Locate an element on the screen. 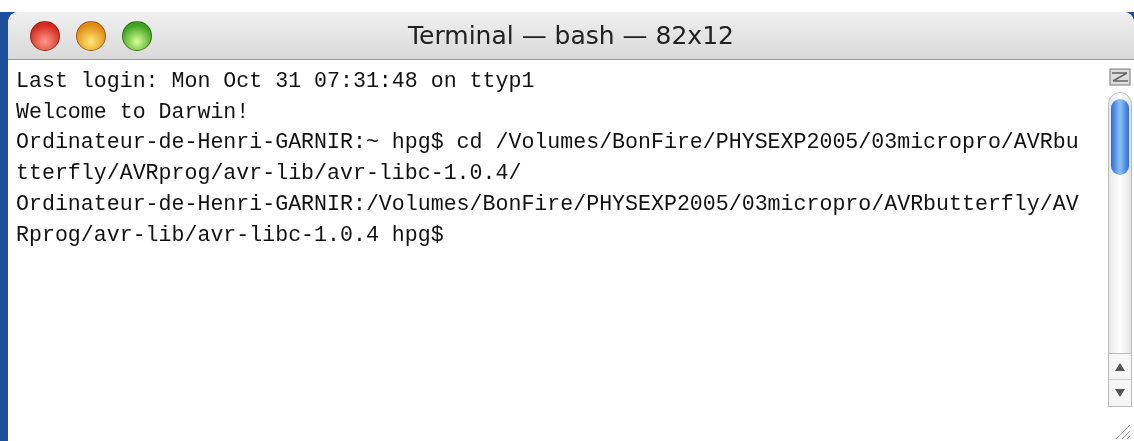 This screenshot has width=1134, height=441. terminal-line: Rprog/avr-lib/avr-libc-1.0.4 hpg$ is located at coordinates (230, 235).